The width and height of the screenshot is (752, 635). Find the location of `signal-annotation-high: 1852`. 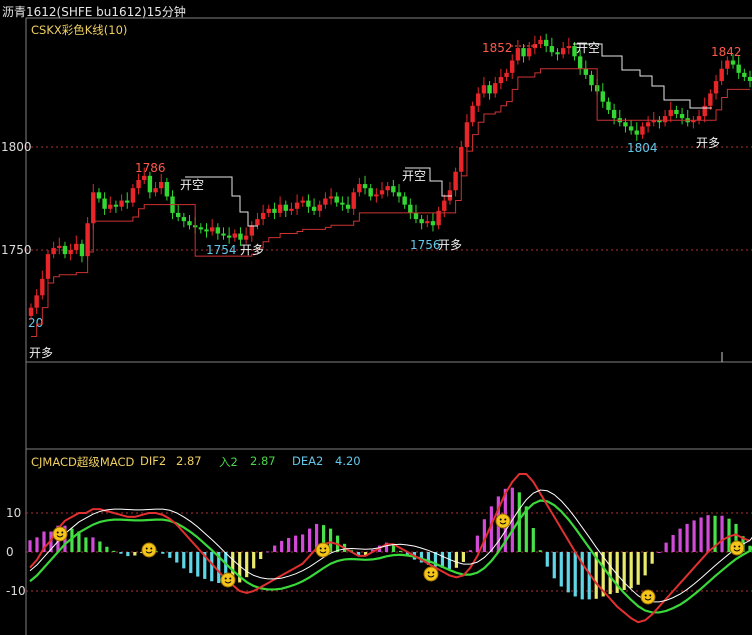

signal-annotation-high: 1852 is located at coordinates (497, 48).